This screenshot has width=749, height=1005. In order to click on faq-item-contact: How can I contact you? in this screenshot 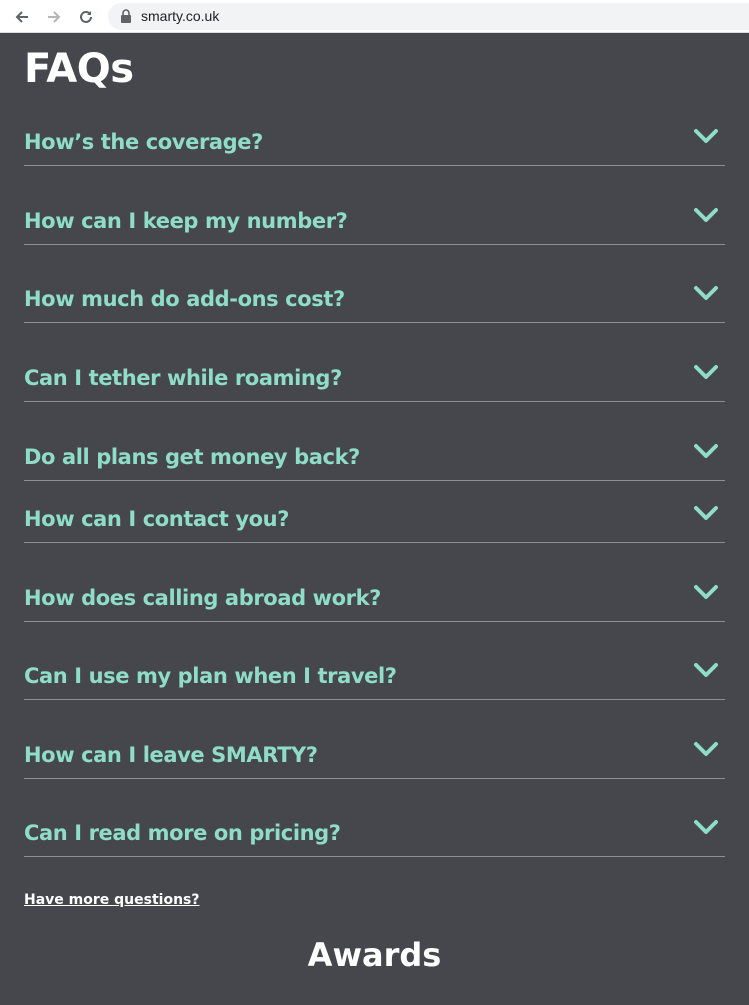, I will do `click(374, 512)`.